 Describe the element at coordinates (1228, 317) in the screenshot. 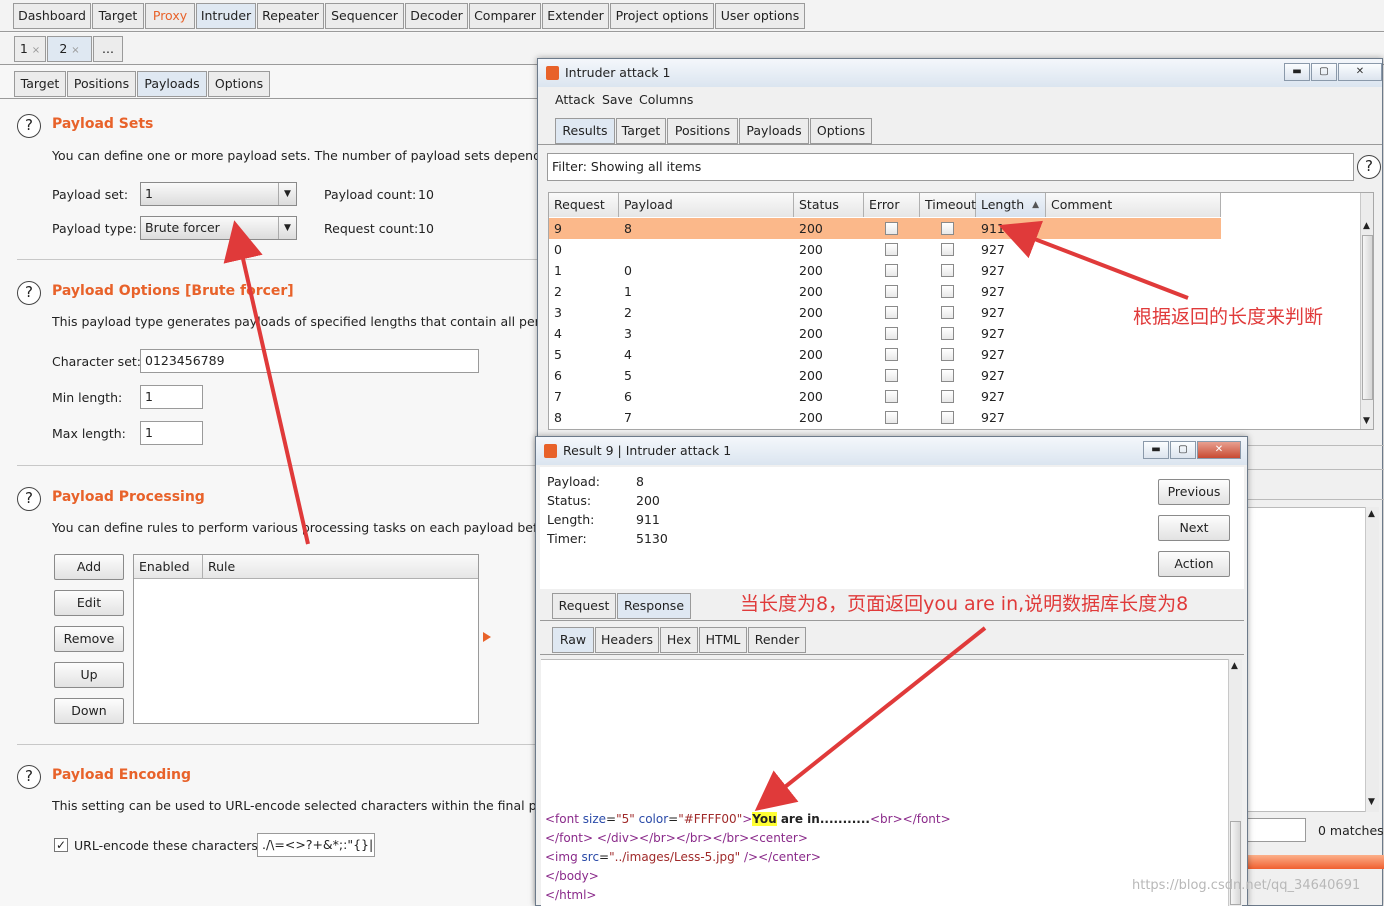

I see `annotation-length-note: 根据返回的长度来判断` at that location.